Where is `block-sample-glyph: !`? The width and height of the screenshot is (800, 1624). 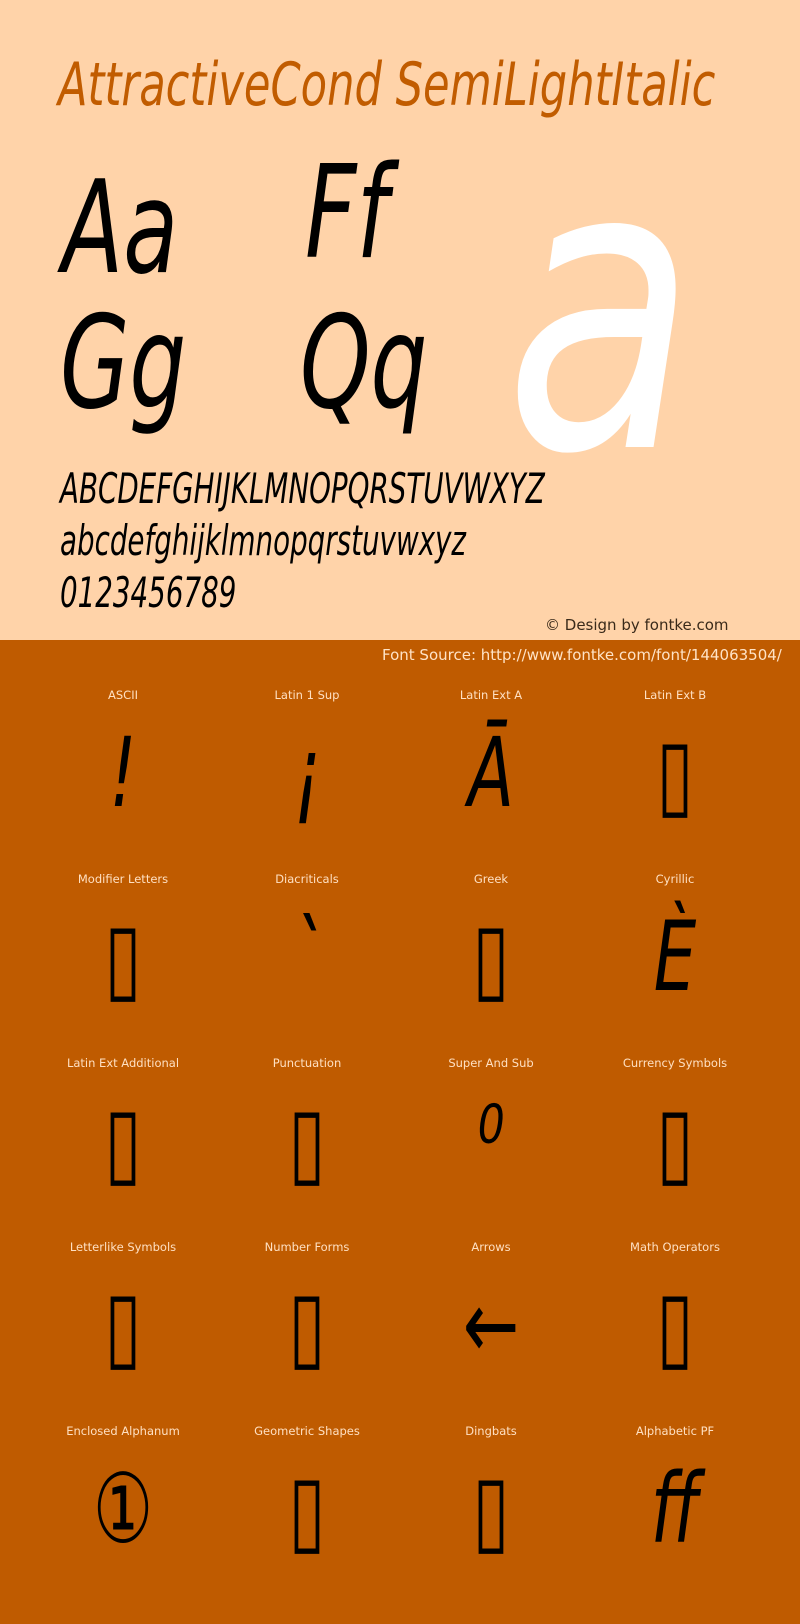
block-sample-glyph: ! is located at coordinates (123, 773).